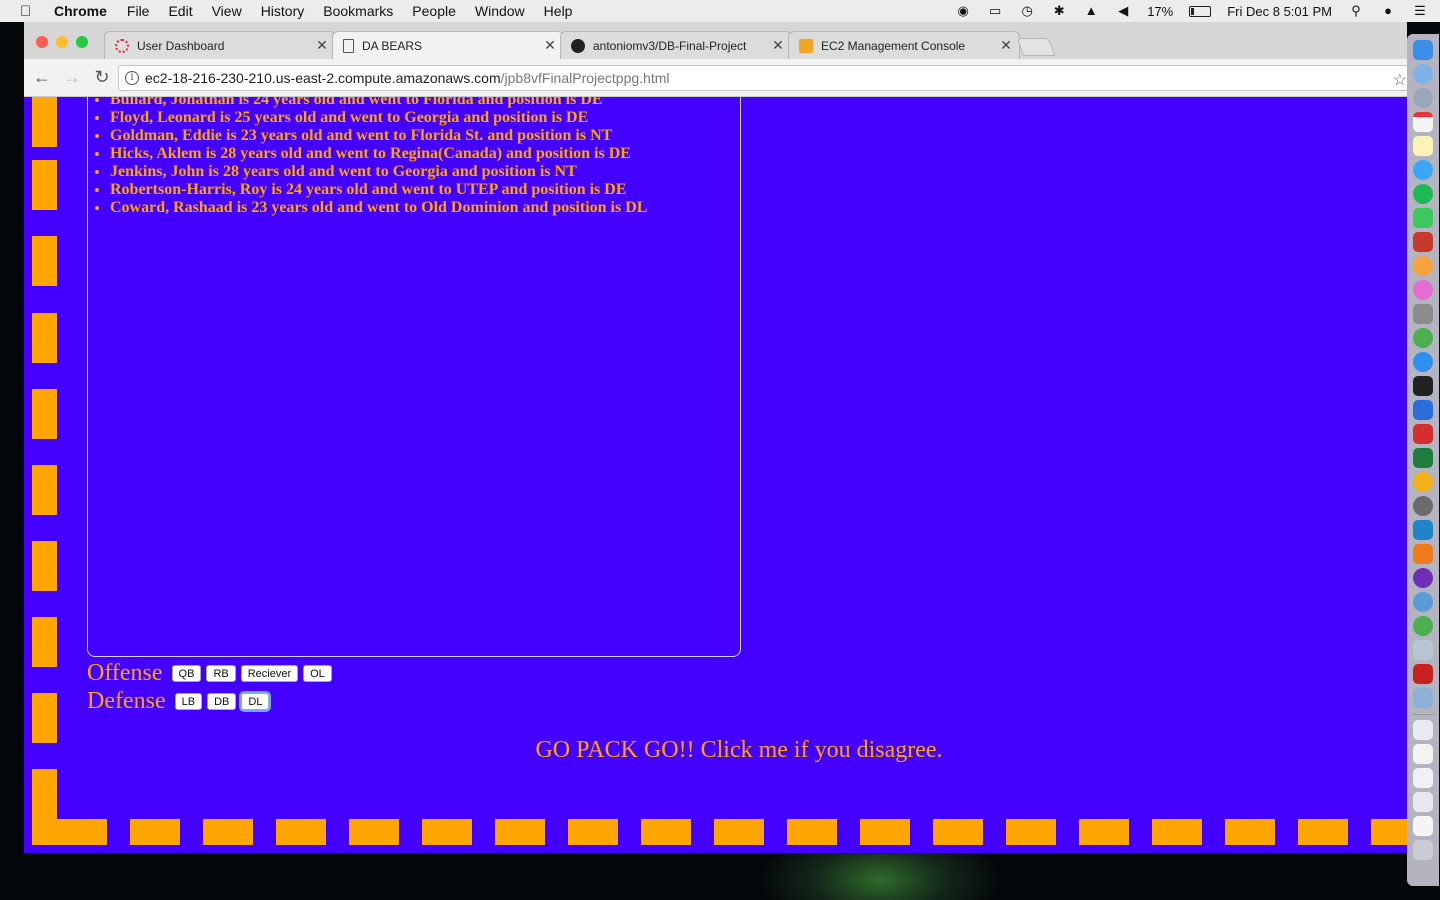  I want to click on calendar-icon, so click(1423, 122).